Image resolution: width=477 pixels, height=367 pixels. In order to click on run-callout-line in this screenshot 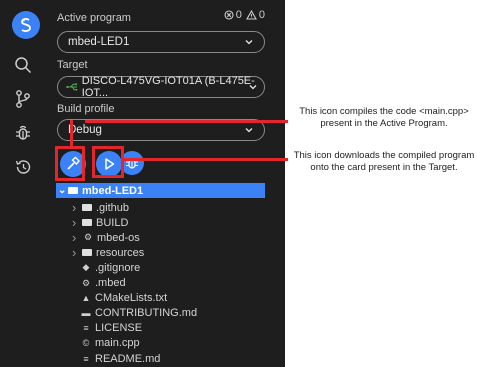, I will do `click(206, 159)`.